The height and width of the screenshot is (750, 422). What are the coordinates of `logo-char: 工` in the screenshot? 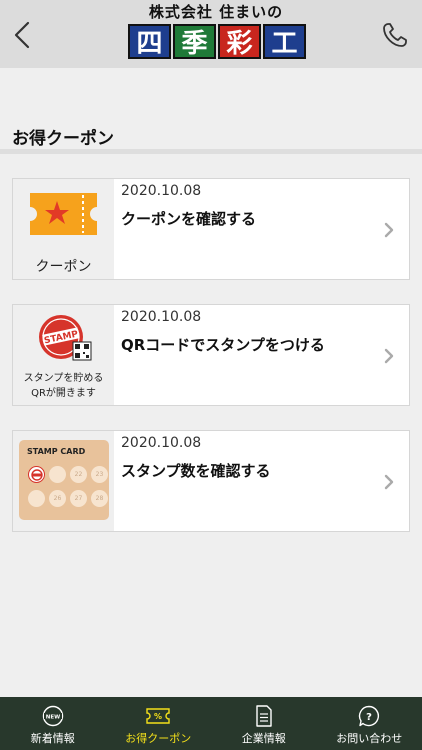 It's located at (284, 41).